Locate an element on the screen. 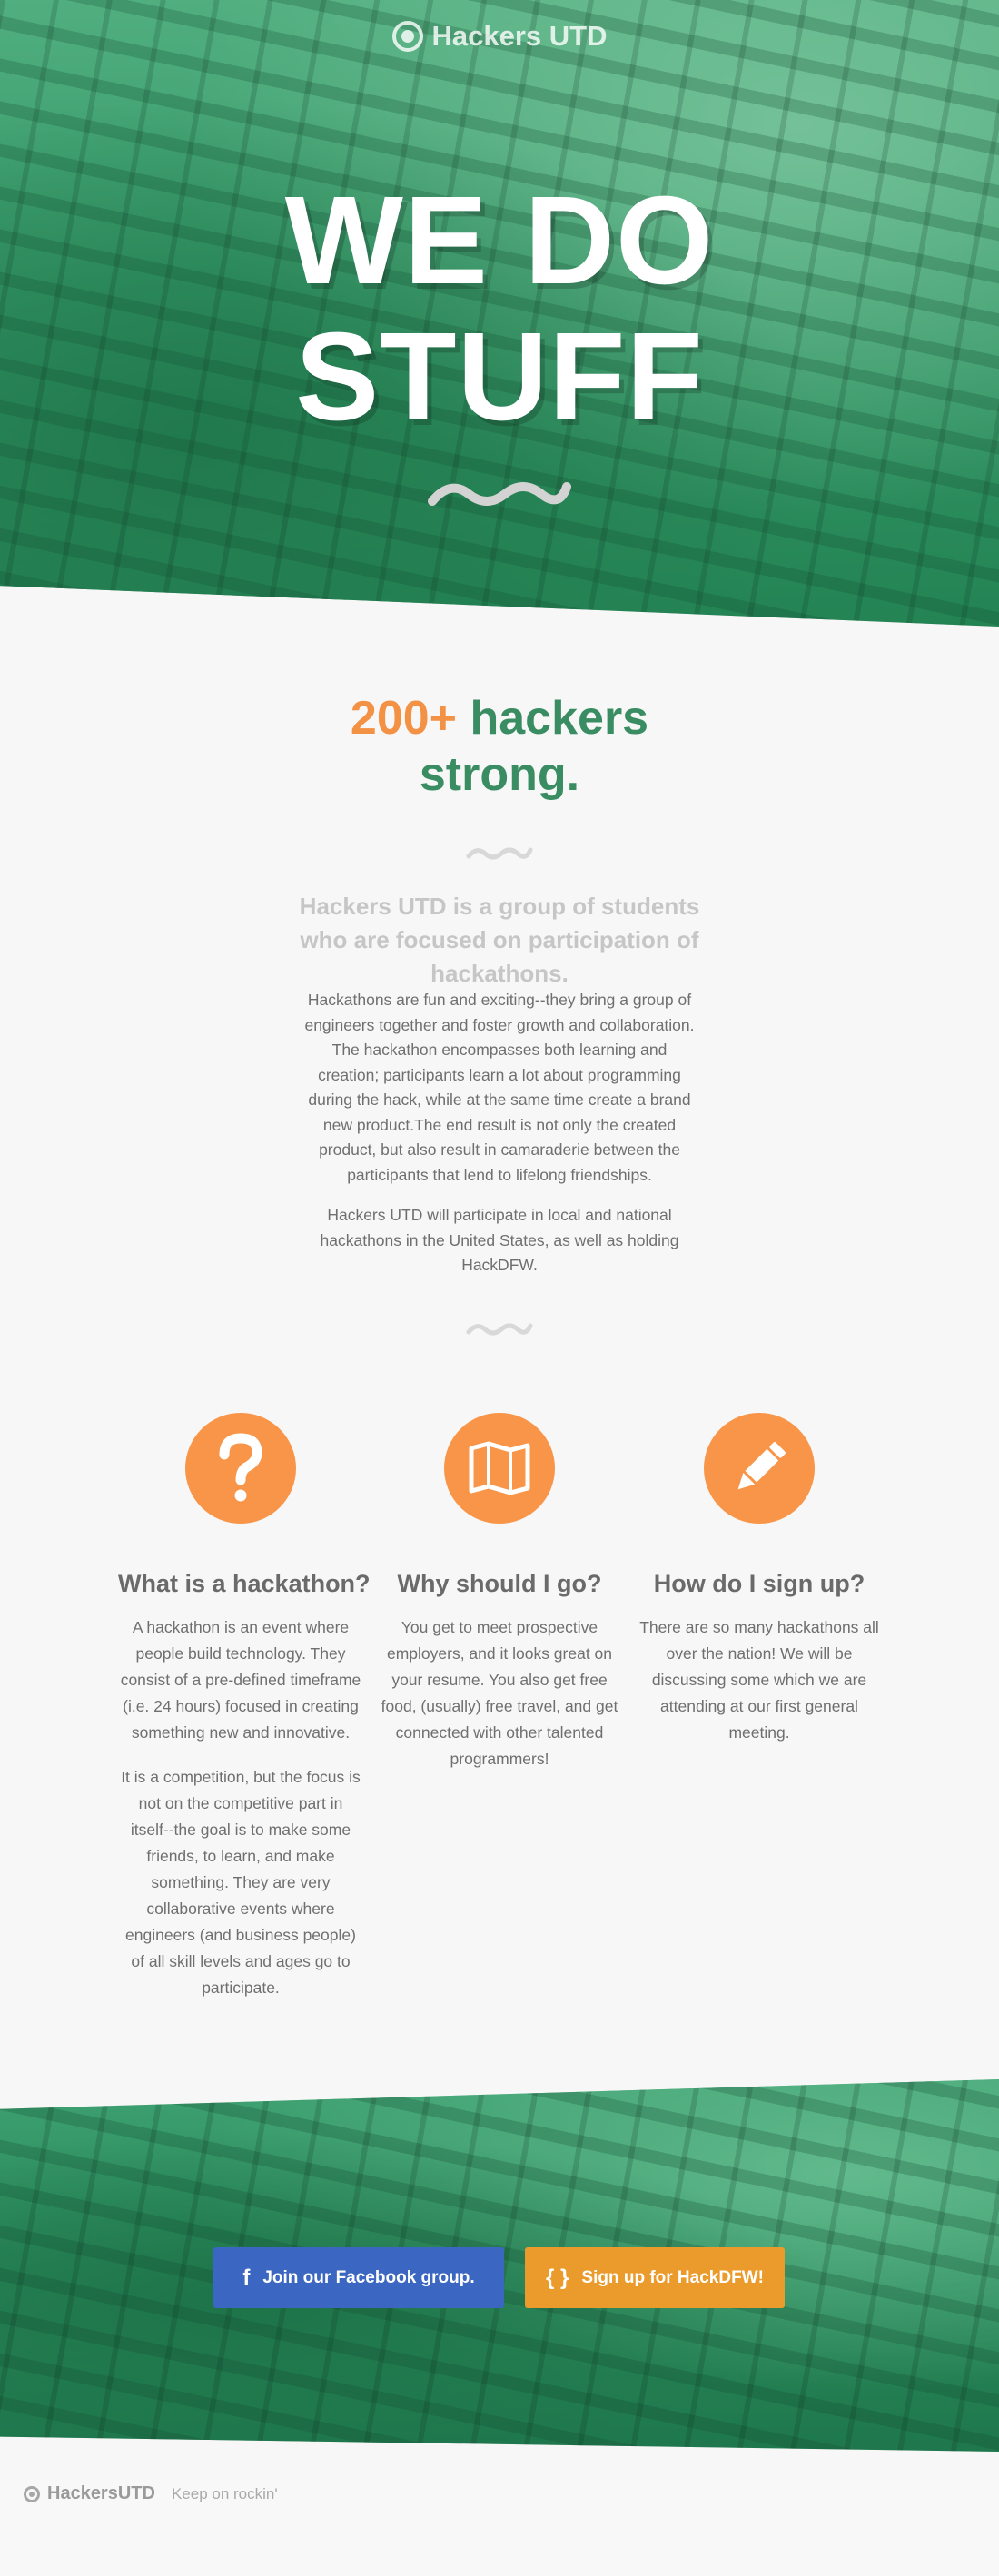  feature-title: What is a hackathon? is located at coordinates (244, 1583).